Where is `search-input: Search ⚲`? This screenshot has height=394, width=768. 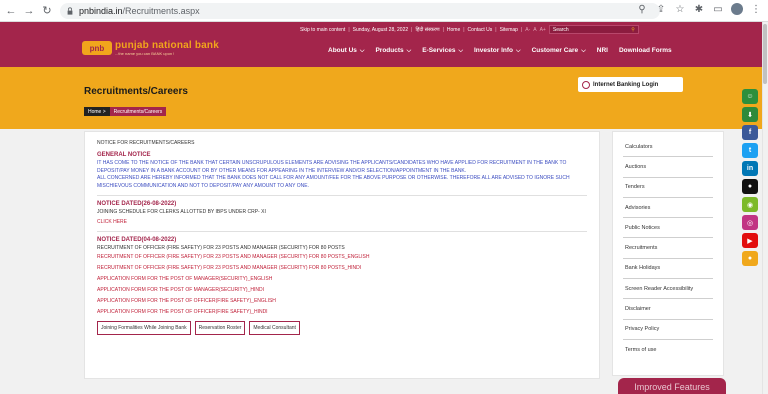
search-input: Search ⚲ is located at coordinates (593, 29).